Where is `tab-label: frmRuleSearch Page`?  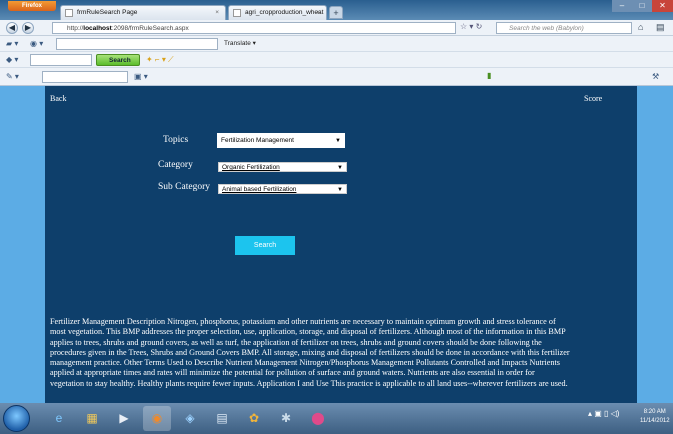
tab-label: frmRuleSearch Page is located at coordinates (107, 12).